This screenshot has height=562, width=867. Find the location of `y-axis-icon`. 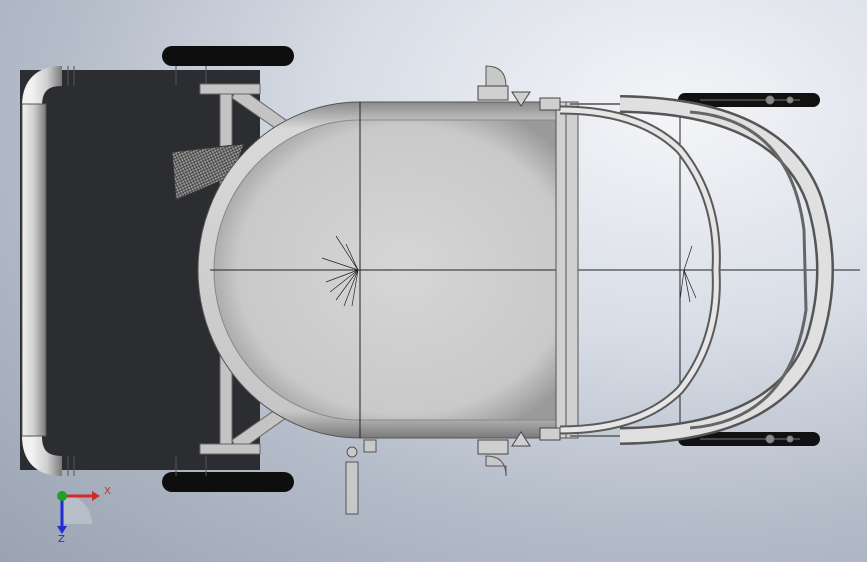

y-axis-icon is located at coordinates (62, 496).